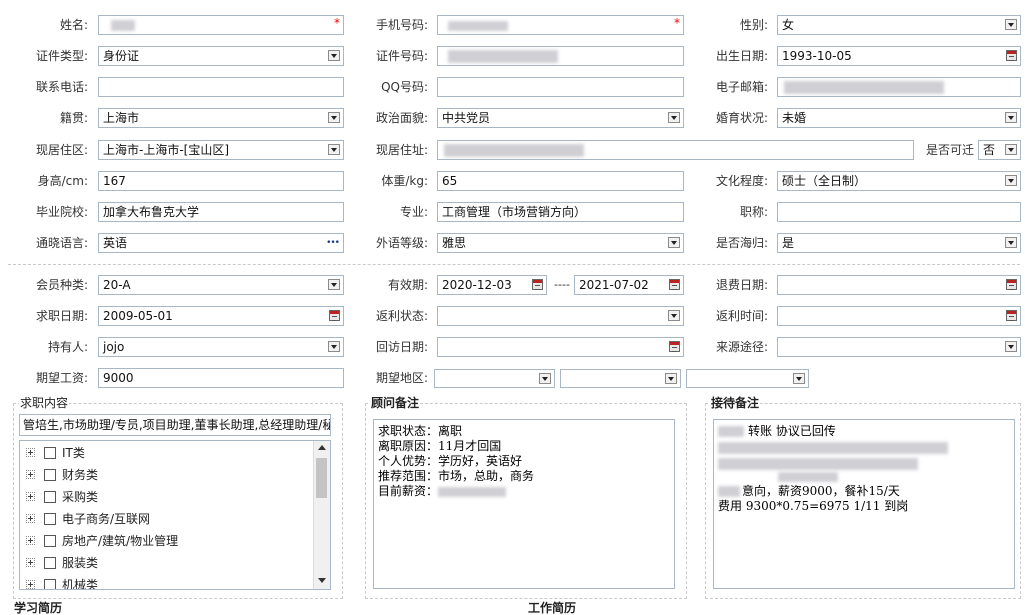 Image resolution: width=1025 pixels, height=615 pixels. What do you see at coordinates (221, 118) in the screenshot?
I see `native-select: 上海市` at bounding box center [221, 118].